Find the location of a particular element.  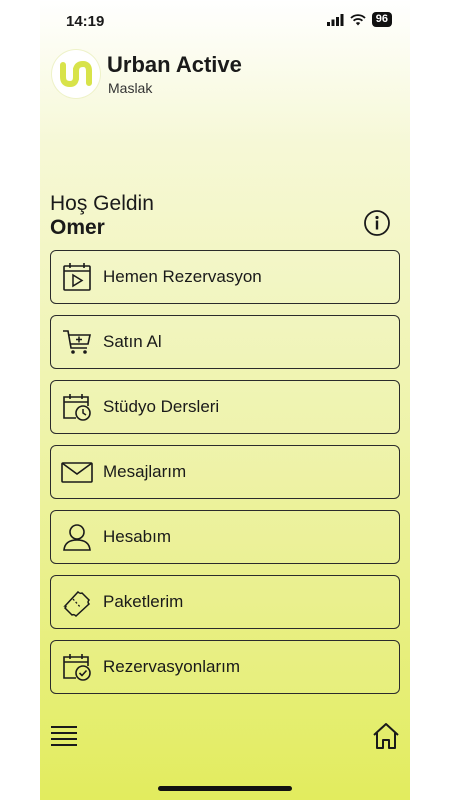

status-bar: 14:19 96 is located at coordinates (225, 20).